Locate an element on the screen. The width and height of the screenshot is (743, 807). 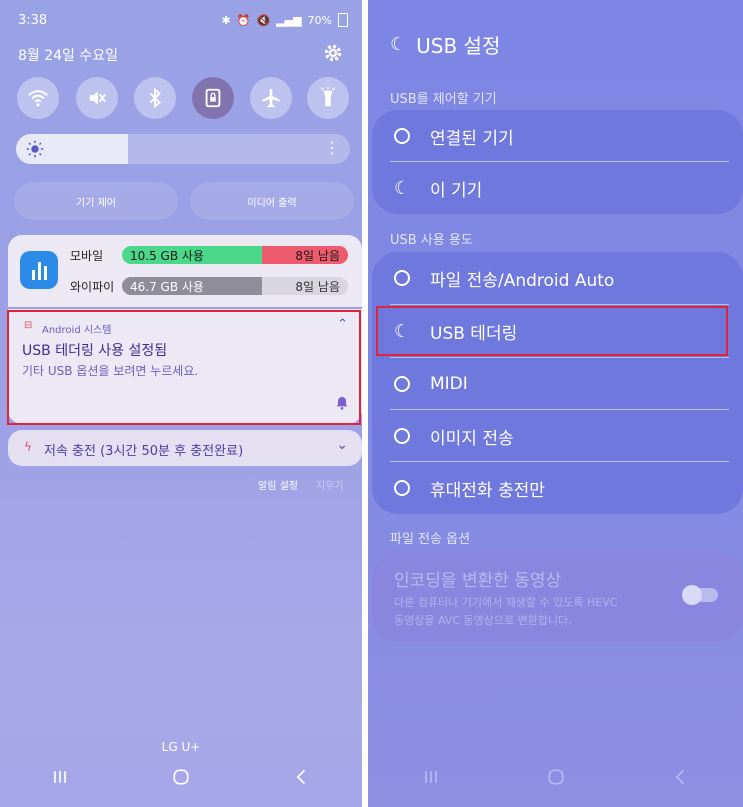
usb-settings-header: ☾ USB 설정 is located at coordinates (445, 44).